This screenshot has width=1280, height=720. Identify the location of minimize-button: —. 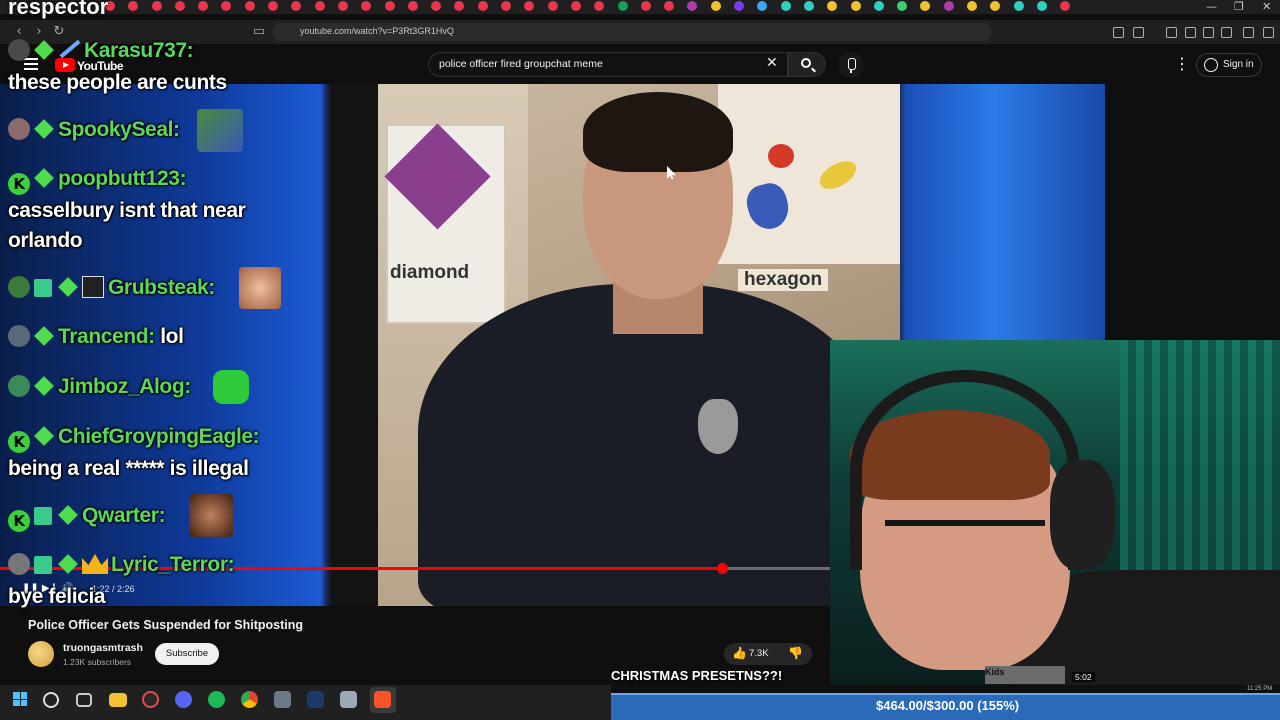
(1211, 7).